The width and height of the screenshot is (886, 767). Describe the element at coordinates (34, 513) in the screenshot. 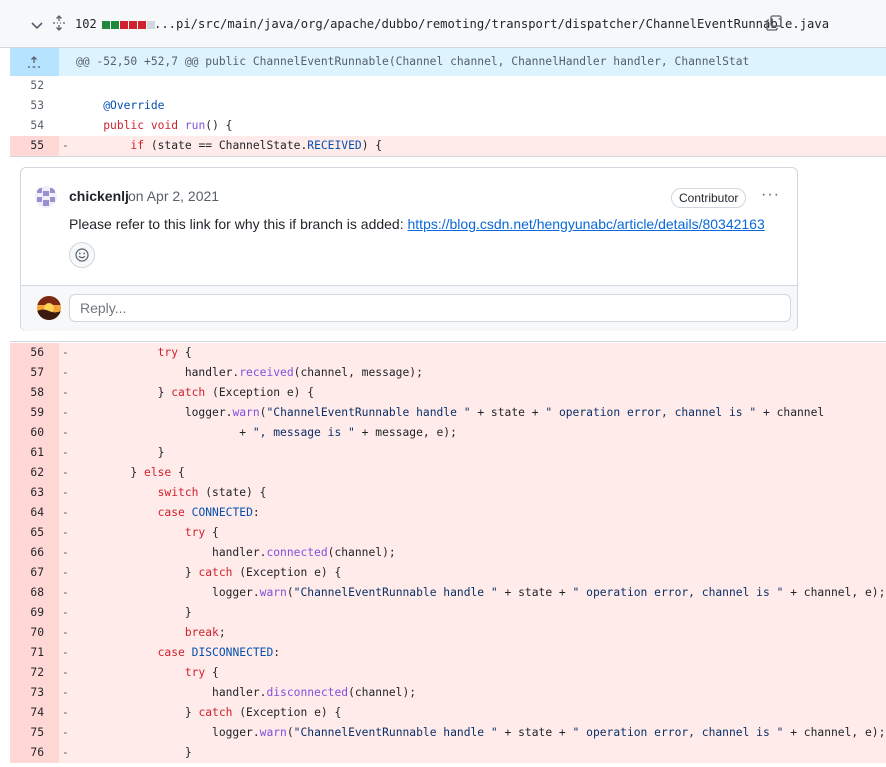

I see `line-number: 64` at that location.